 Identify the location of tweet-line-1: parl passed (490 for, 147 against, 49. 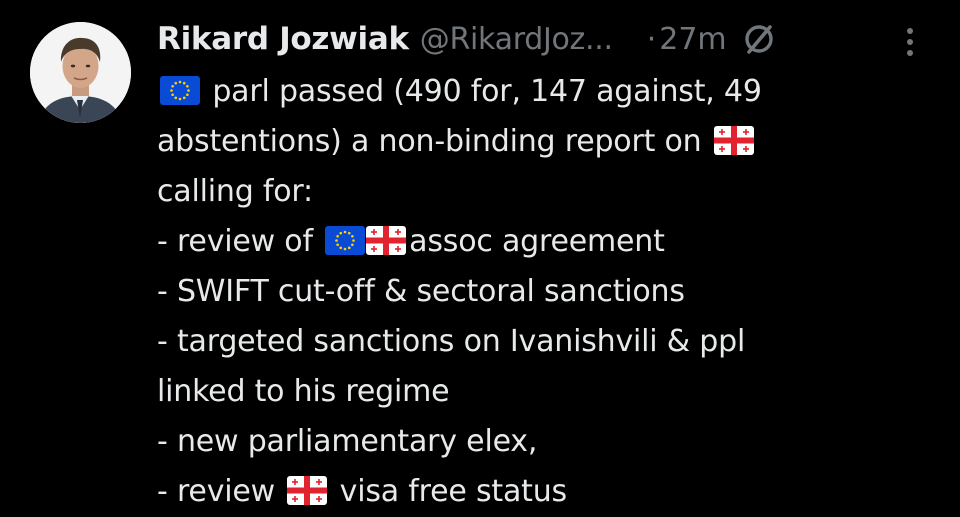
(547, 92).